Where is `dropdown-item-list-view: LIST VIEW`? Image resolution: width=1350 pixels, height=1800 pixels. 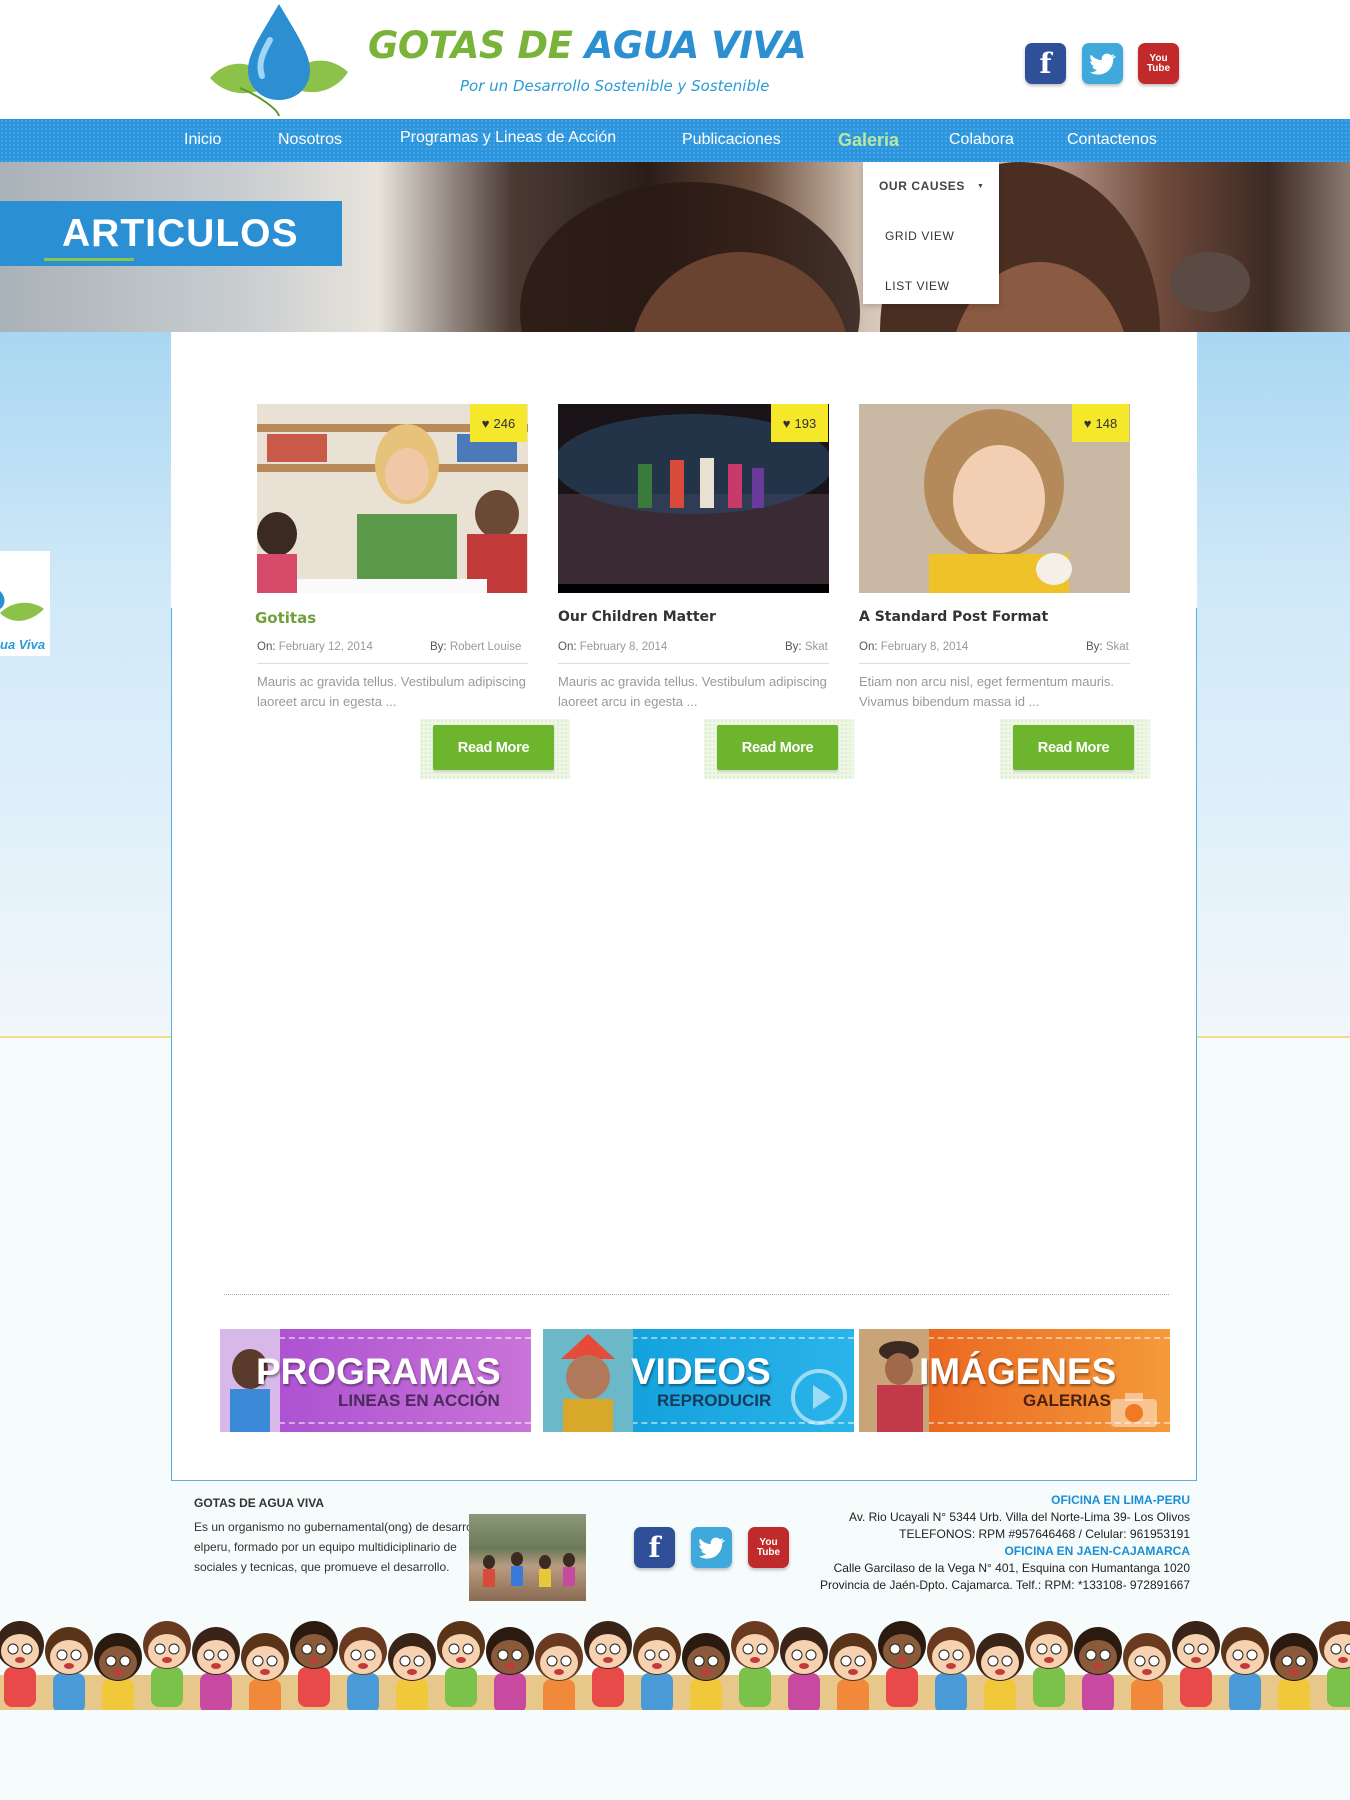
dropdown-item-list-view: LIST VIEW is located at coordinates (917, 286).